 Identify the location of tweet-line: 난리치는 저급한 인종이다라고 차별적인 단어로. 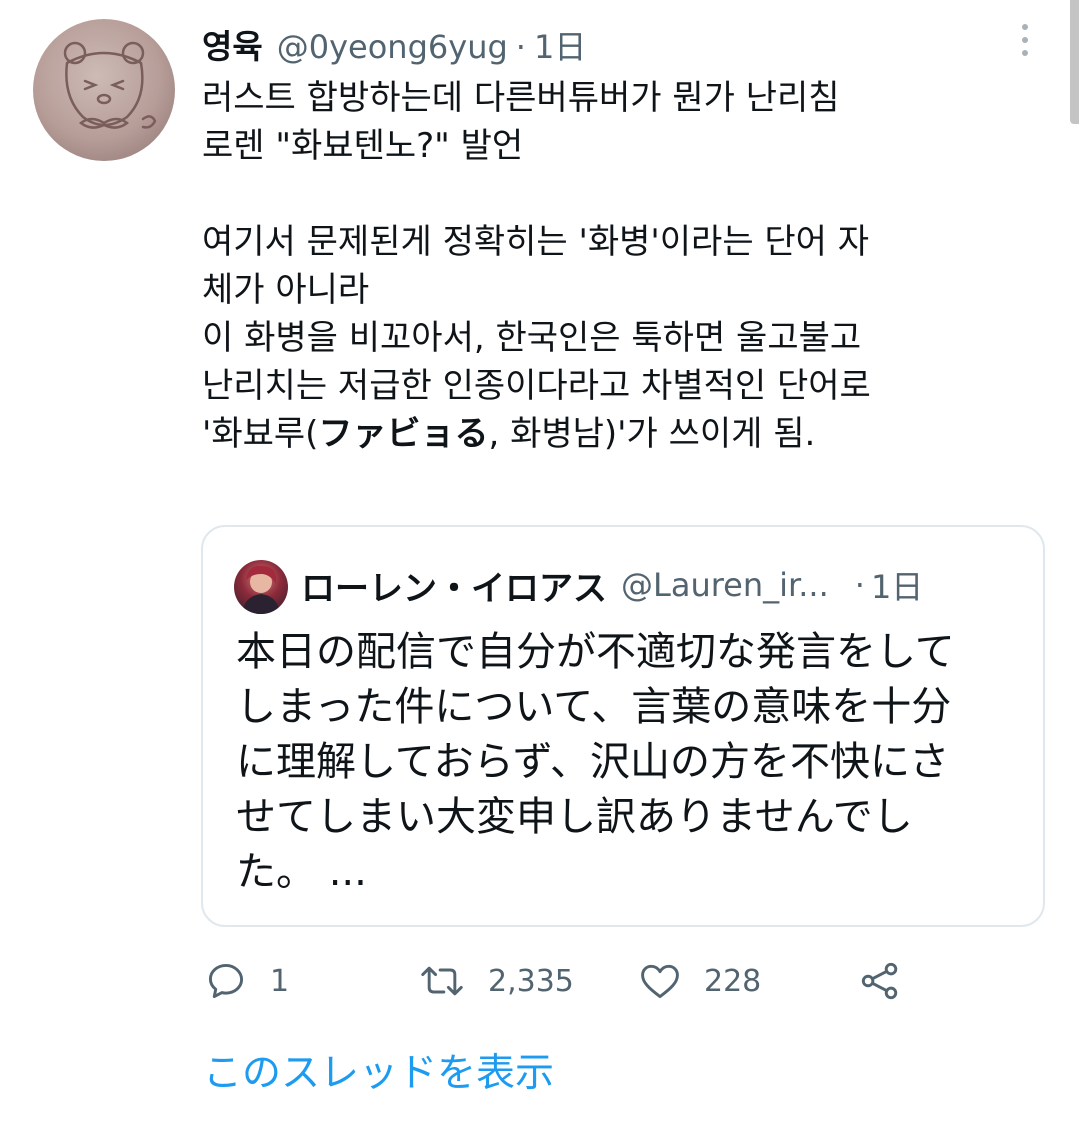
(536, 386).